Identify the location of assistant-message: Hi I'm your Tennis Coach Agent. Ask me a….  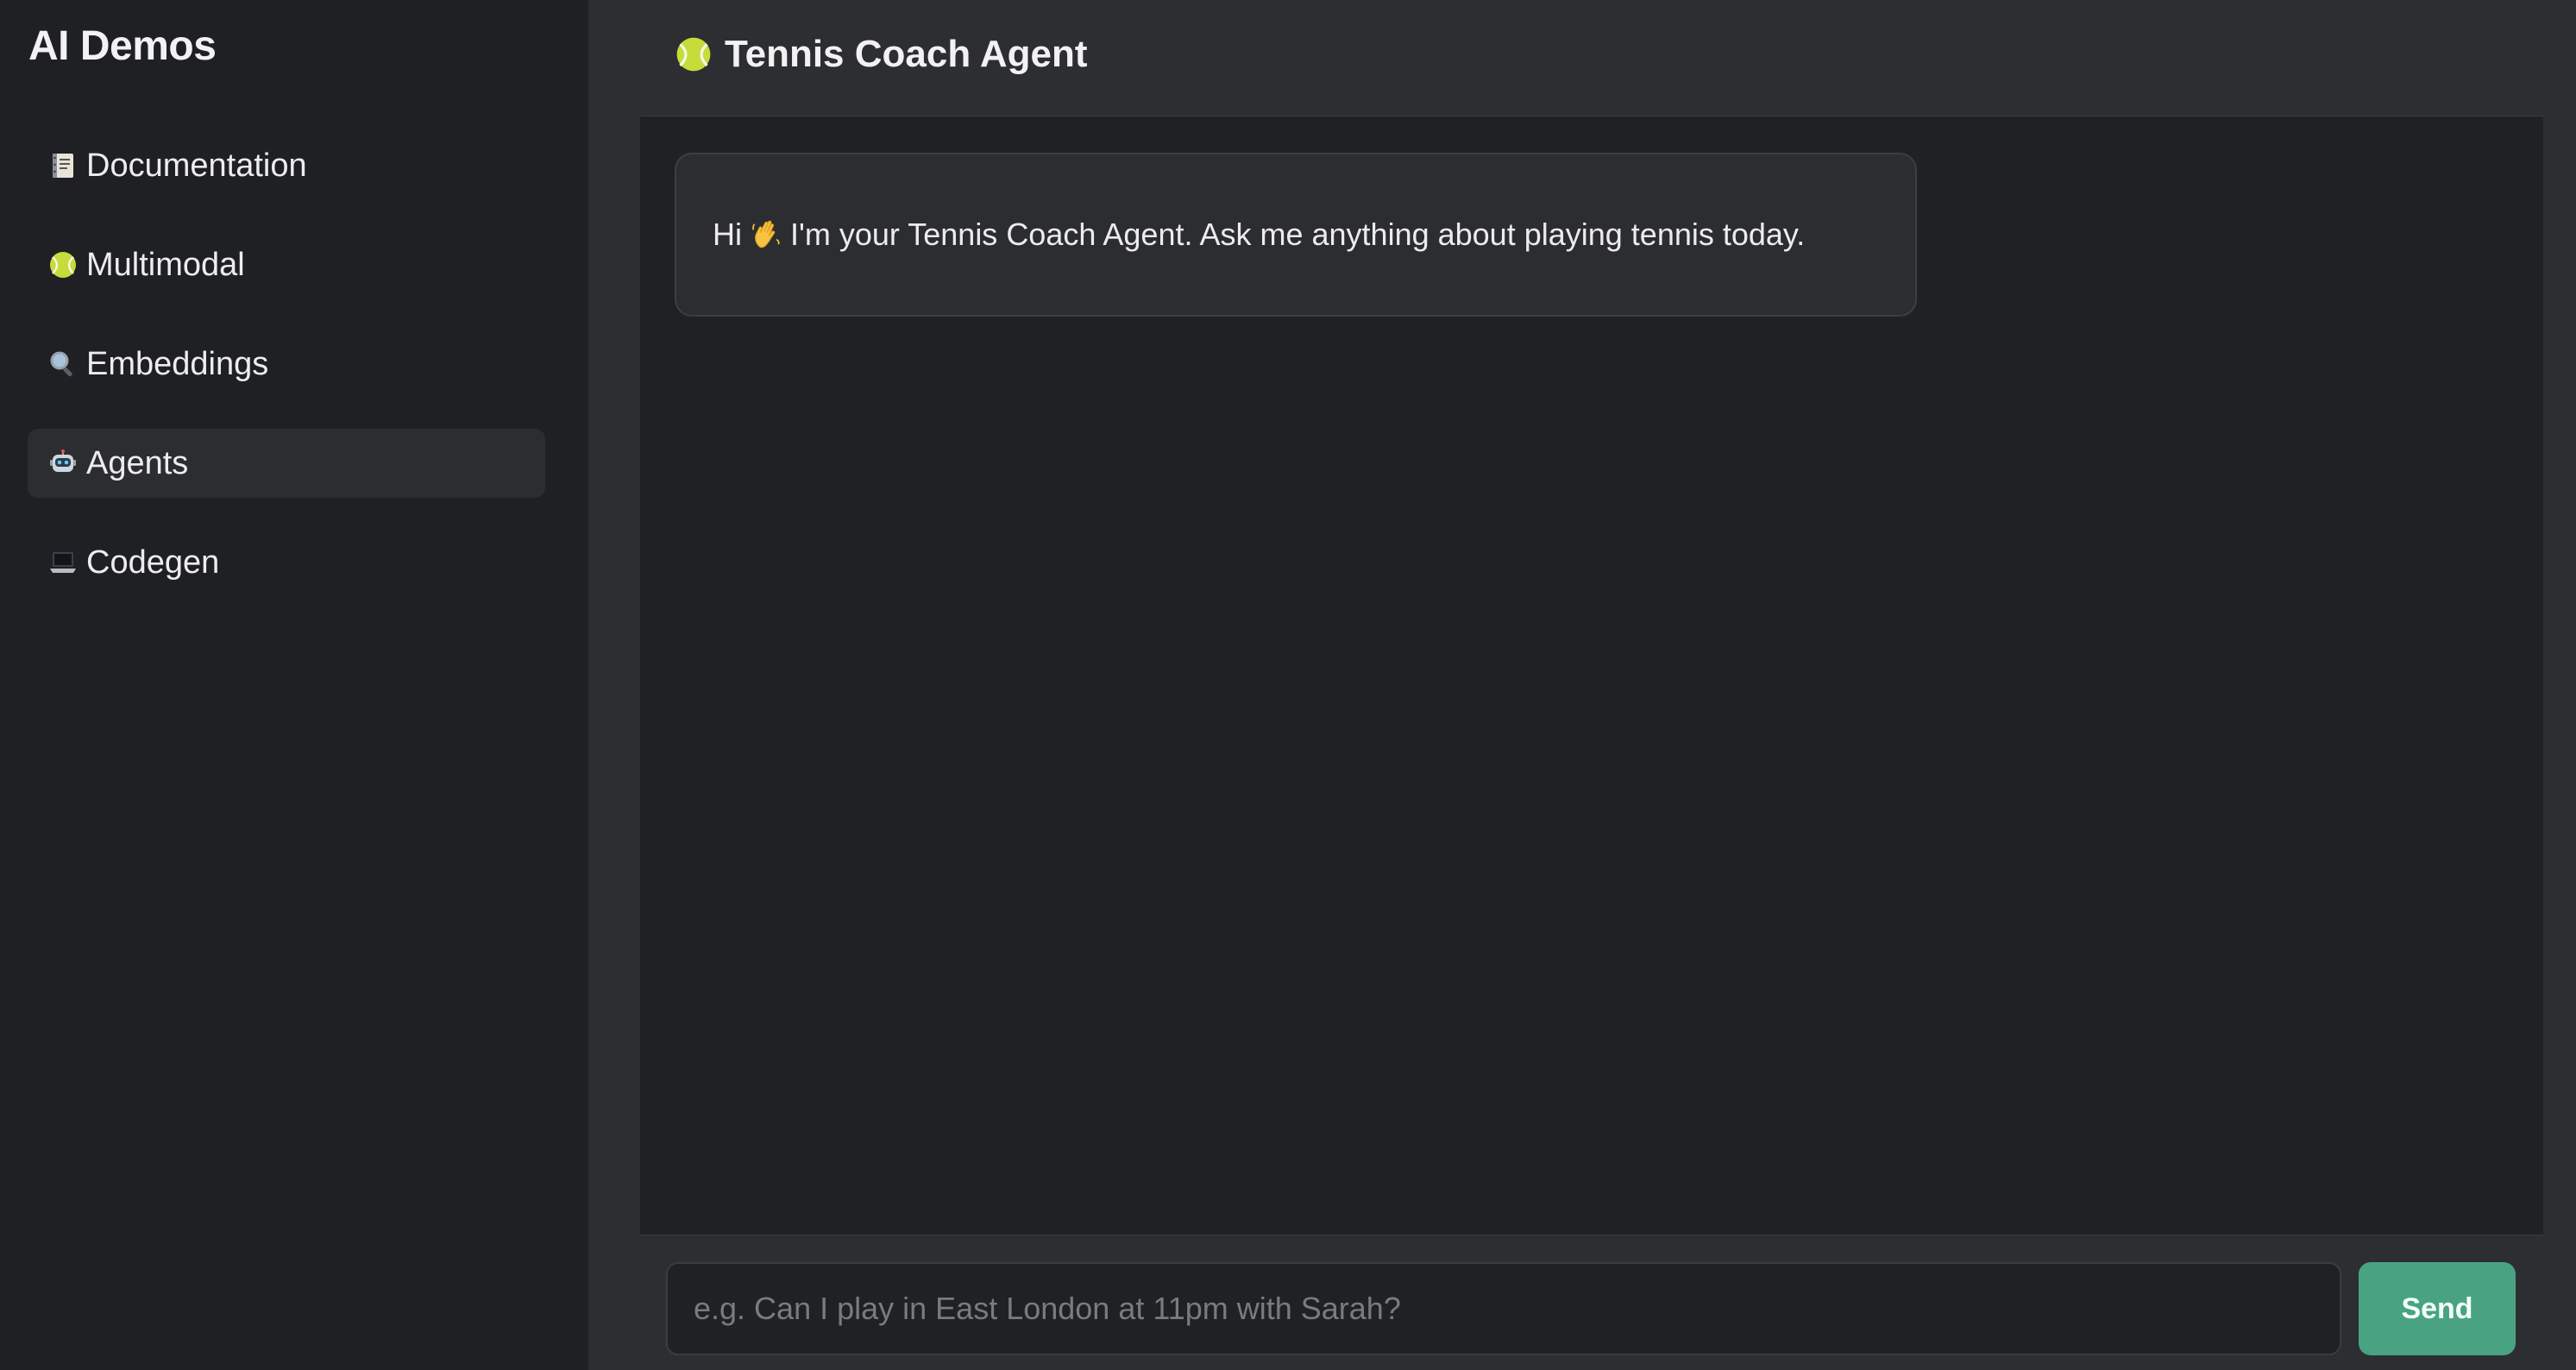
(1296, 235).